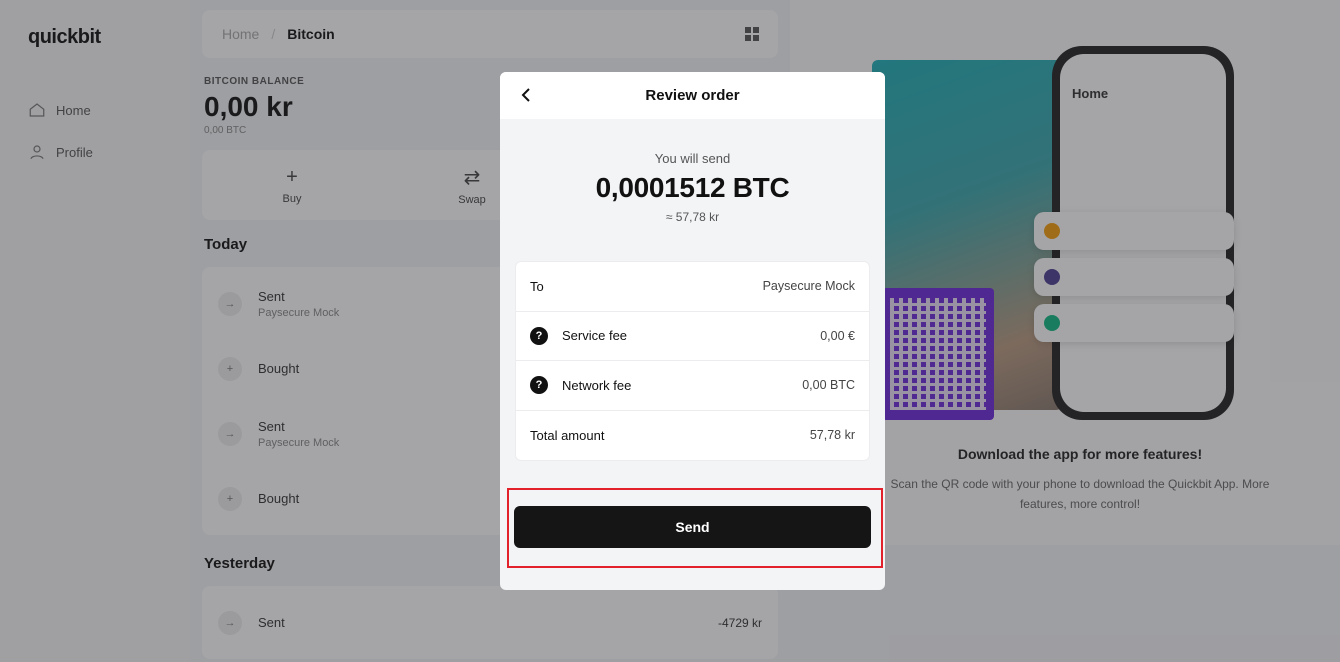  What do you see at coordinates (692, 187) in the screenshot?
I see `amount-btc: 0,0001512 BTC` at bounding box center [692, 187].